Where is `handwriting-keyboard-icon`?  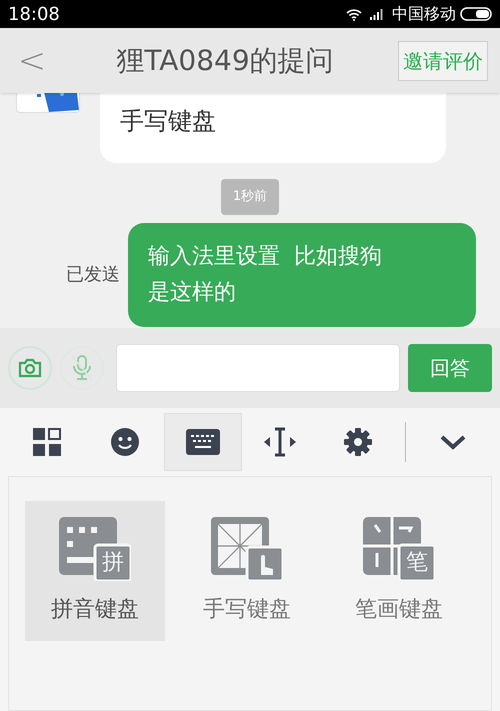
handwriting-keyboard-icon is located at coordinates (247, 548).